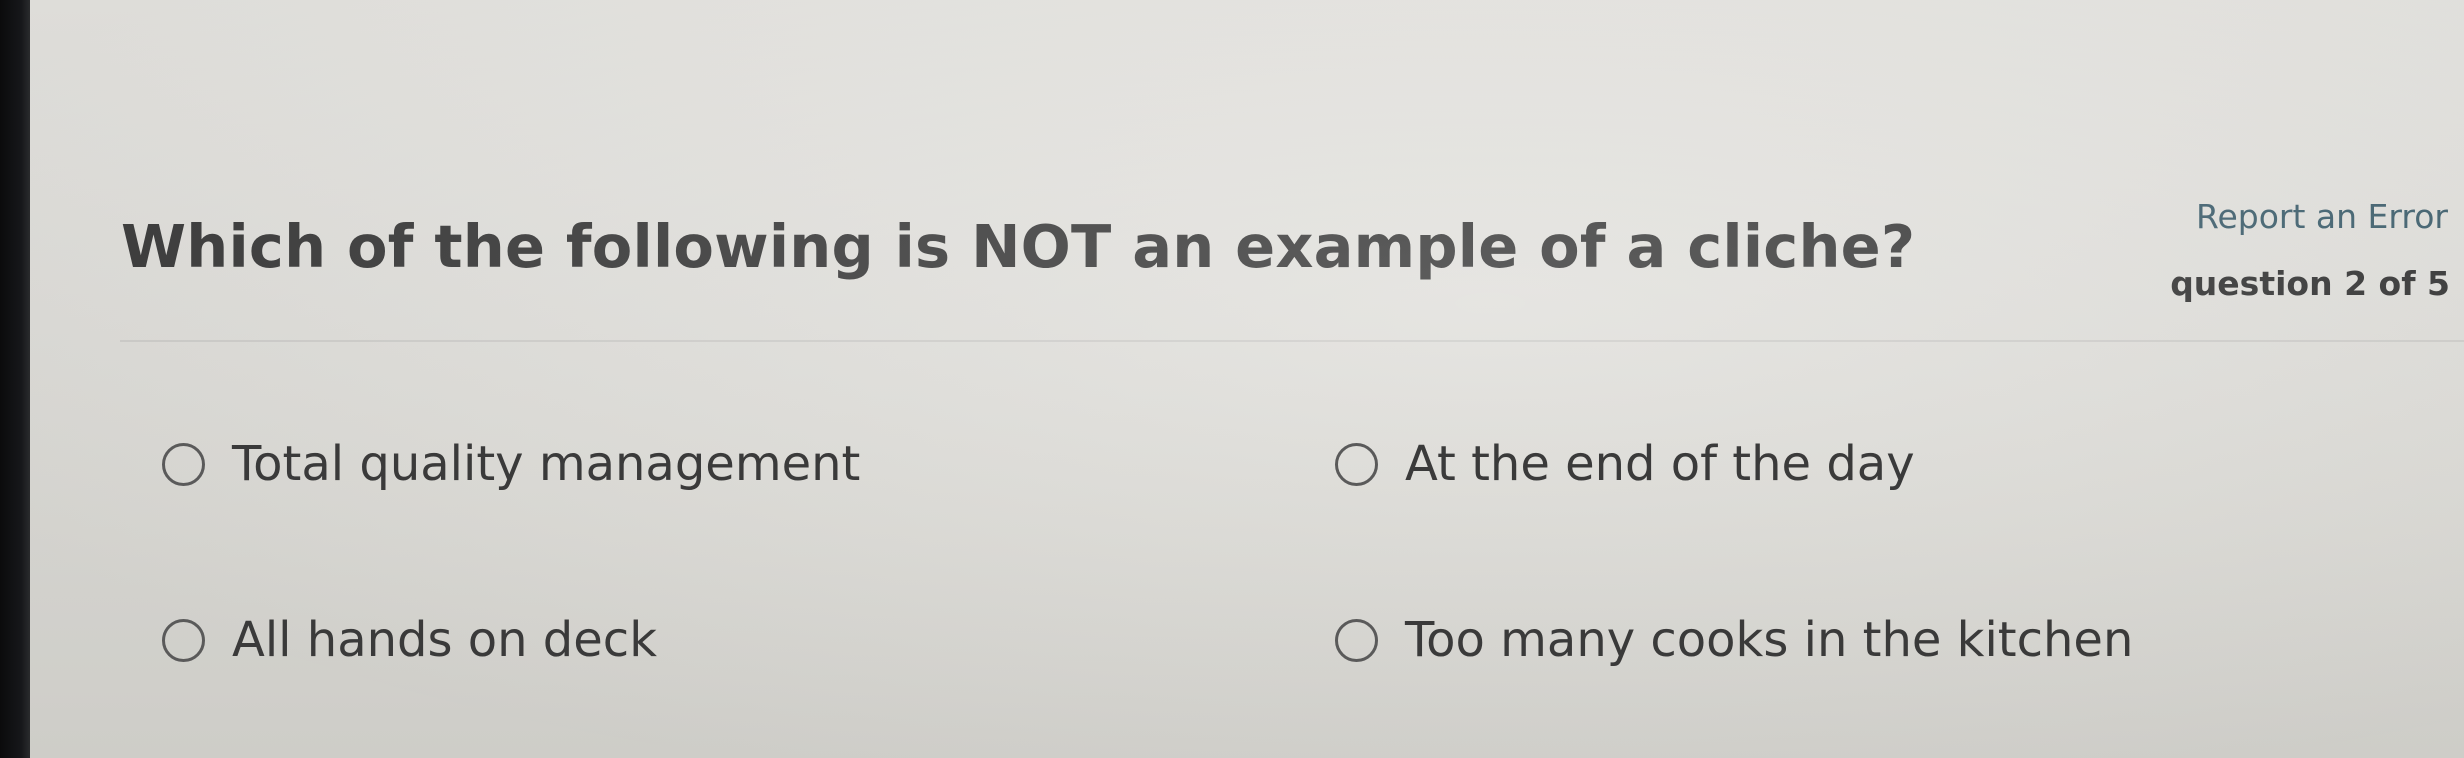 This screenshot has width=2464, height=758. What do you see at coordinates (15, 379) in the screenshot?
I see `monitor-bezel` at bounding box center [15, 379].